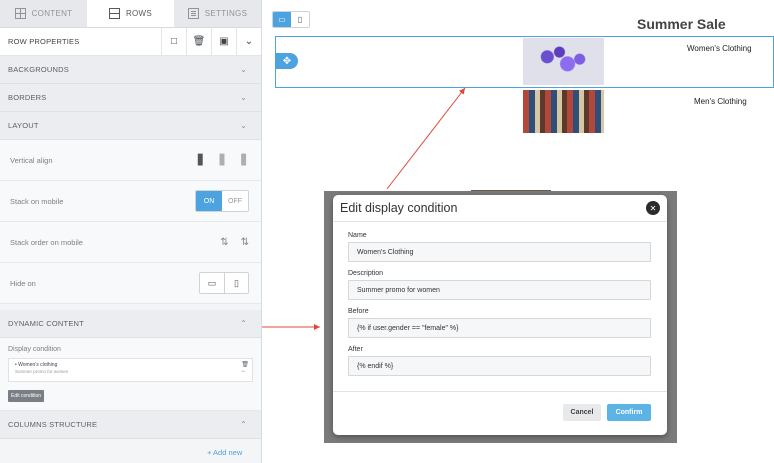 The width and height of the screenshot is (774, 463). I want to click on tab-content-label: CONTENT, so click(52, 13).